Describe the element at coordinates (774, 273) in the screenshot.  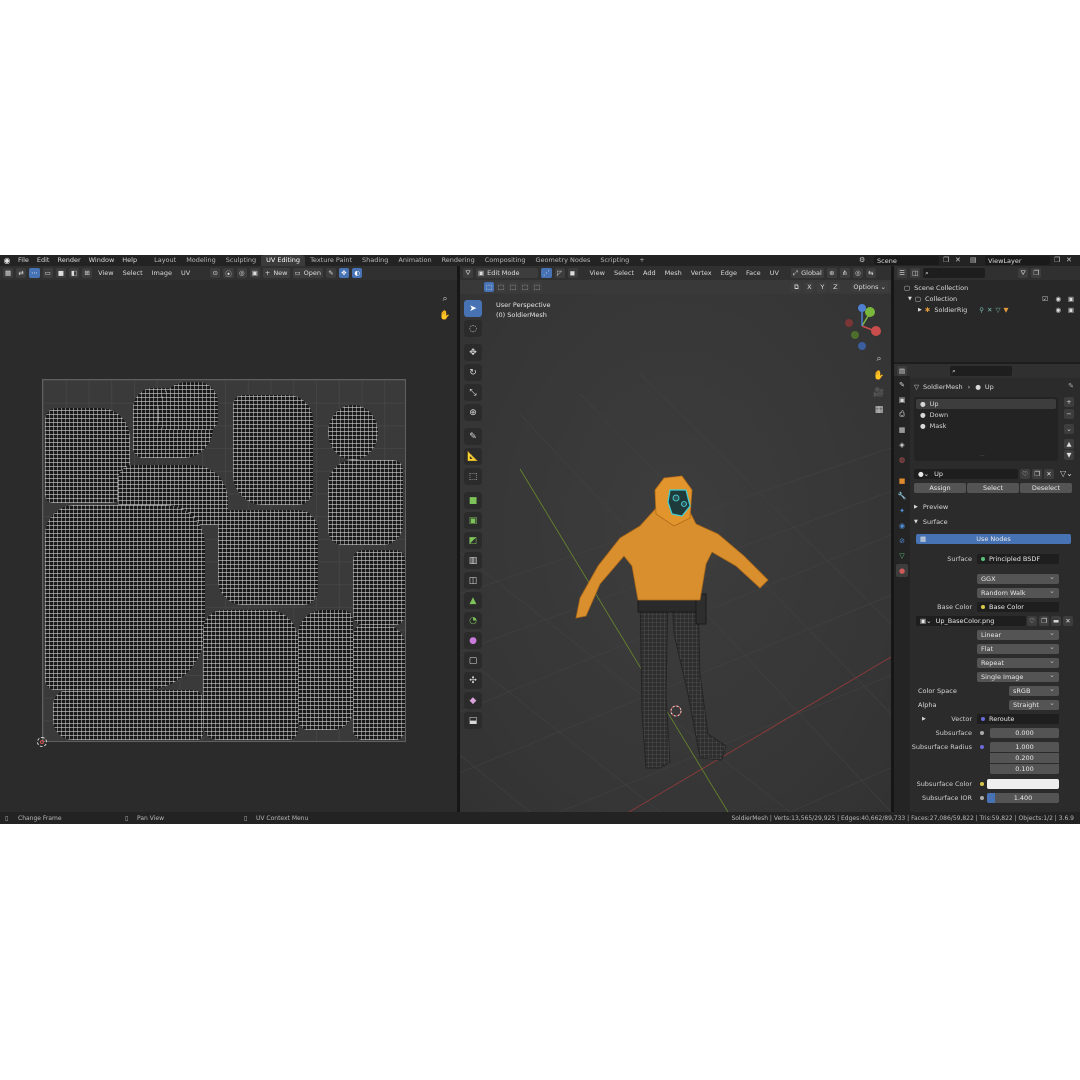
I see `vp-menu-uv: UV` at that location.